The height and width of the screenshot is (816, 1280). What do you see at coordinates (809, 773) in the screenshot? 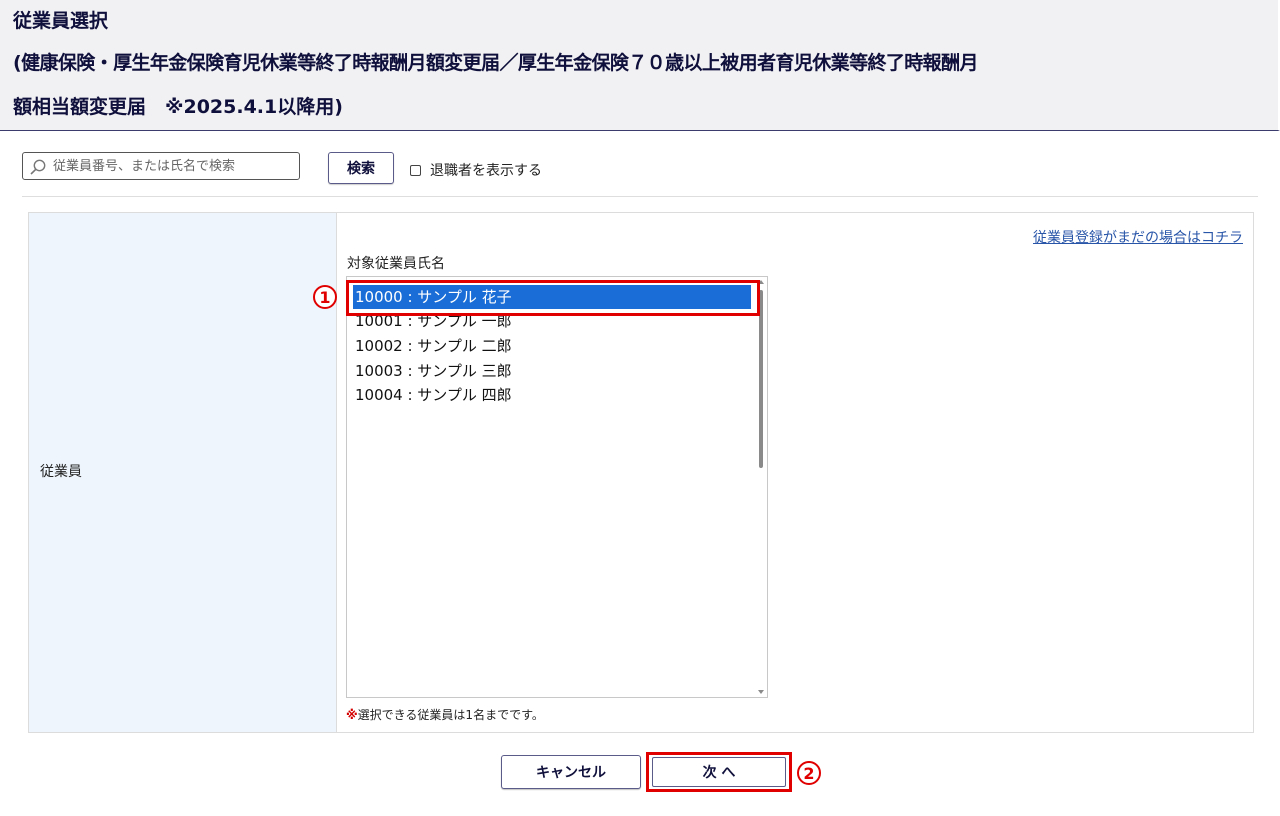
I see `step2-number-badge: 2` at bounding box center [809, 773].